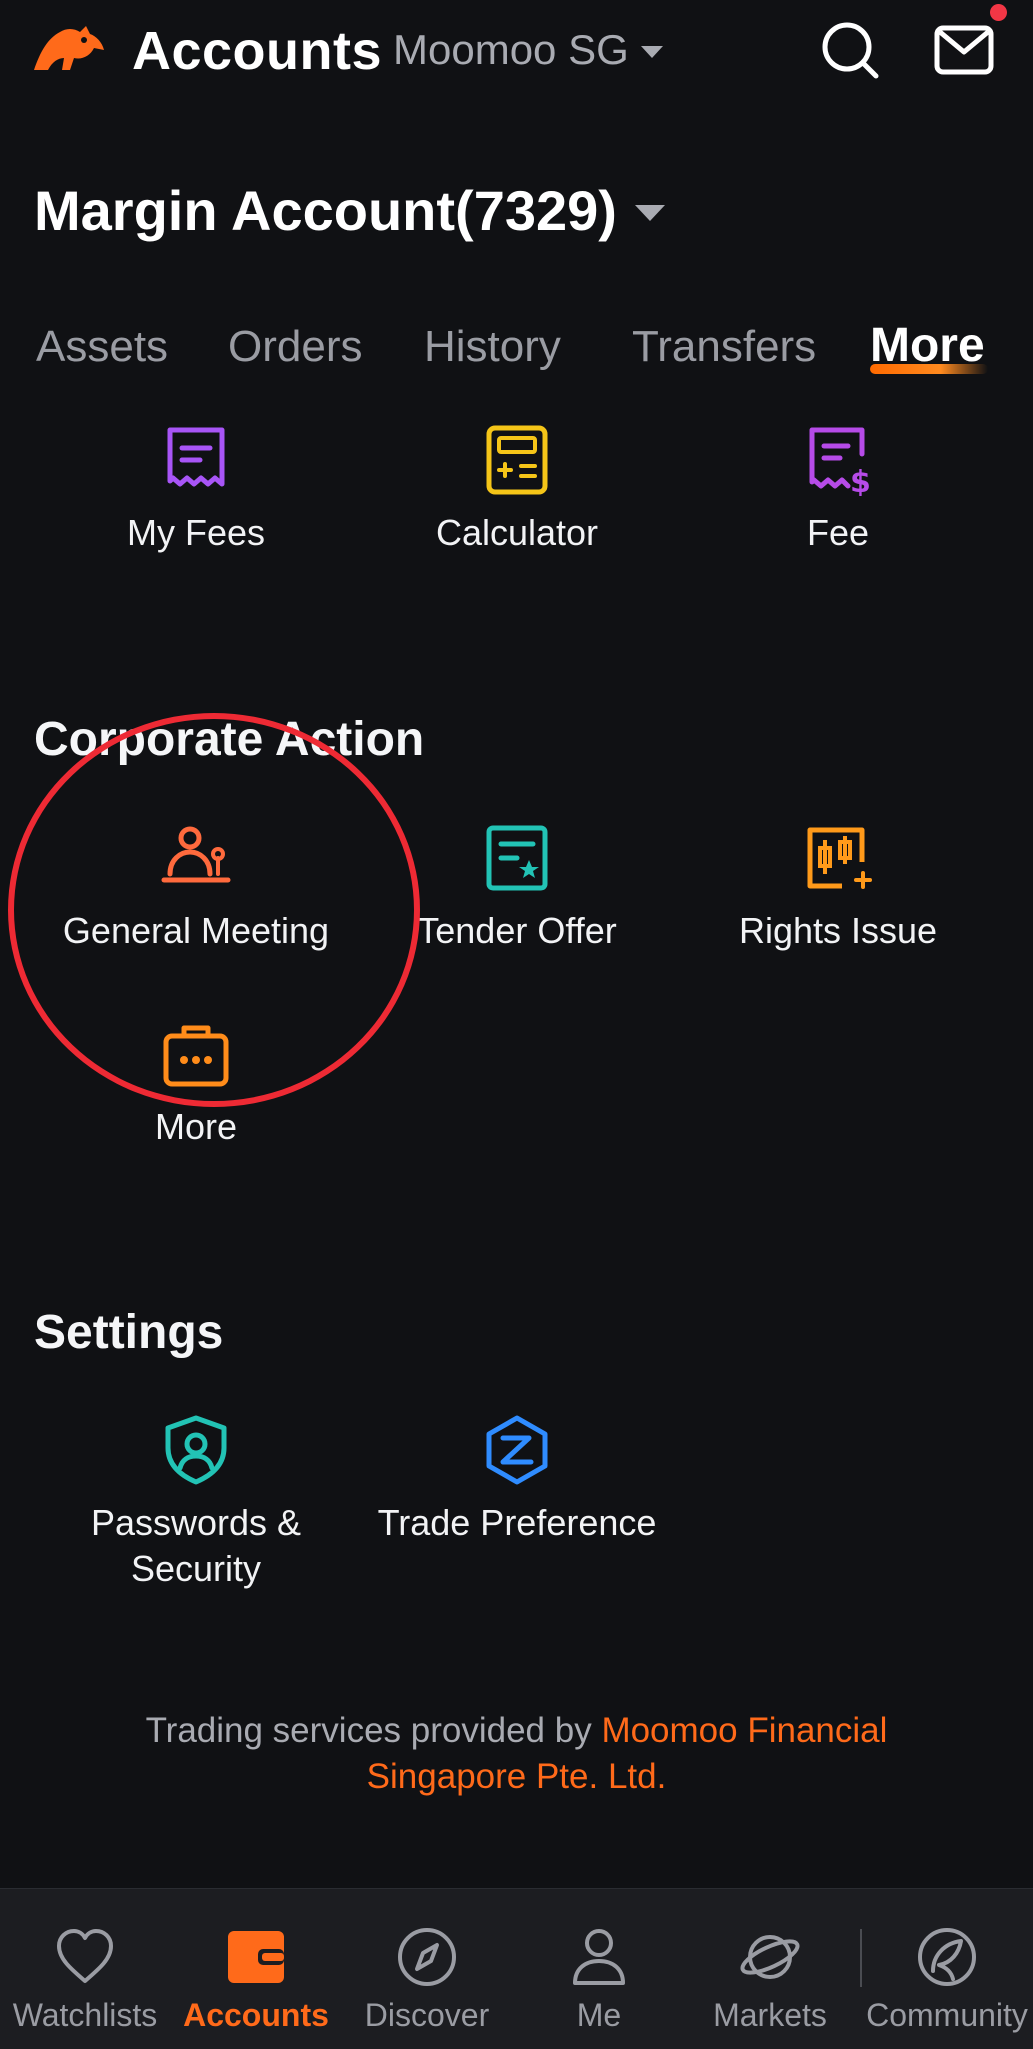  Describe the element at coordinates (196, 854) in the screenshot. I see `meeting-icon` at that location.